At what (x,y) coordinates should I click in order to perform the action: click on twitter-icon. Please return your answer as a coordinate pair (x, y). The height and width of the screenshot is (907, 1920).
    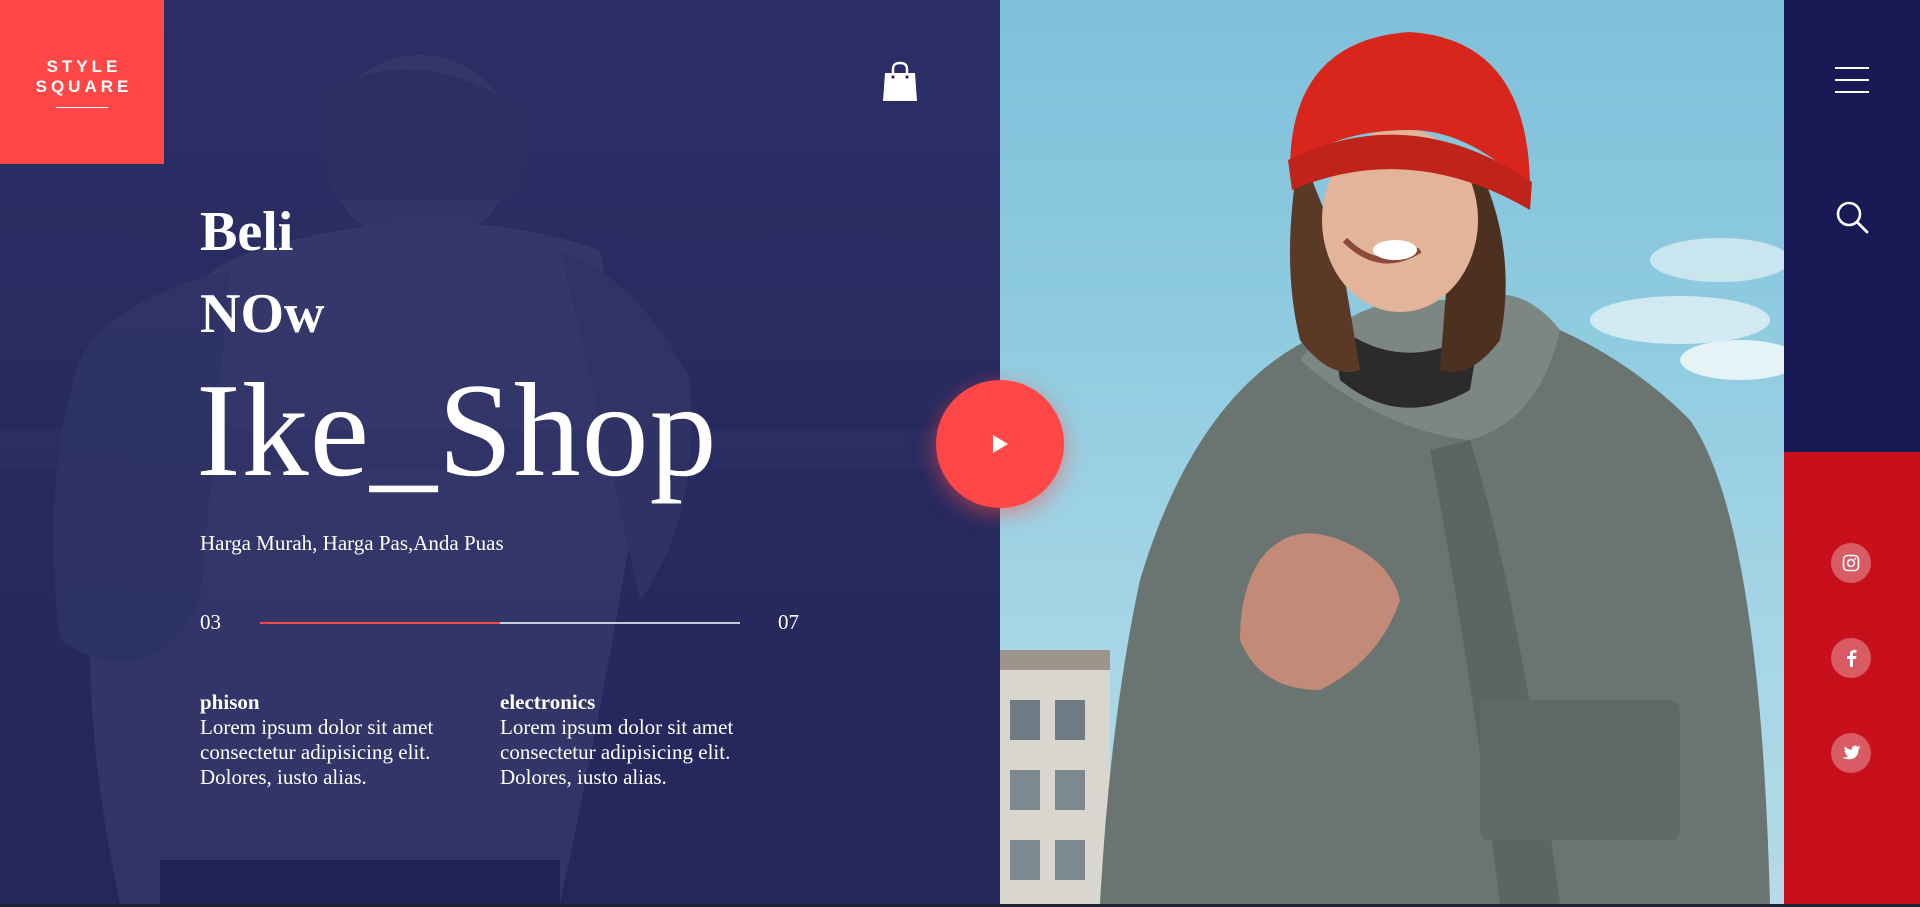
    Looking at the image, I should click on (1851, 752).